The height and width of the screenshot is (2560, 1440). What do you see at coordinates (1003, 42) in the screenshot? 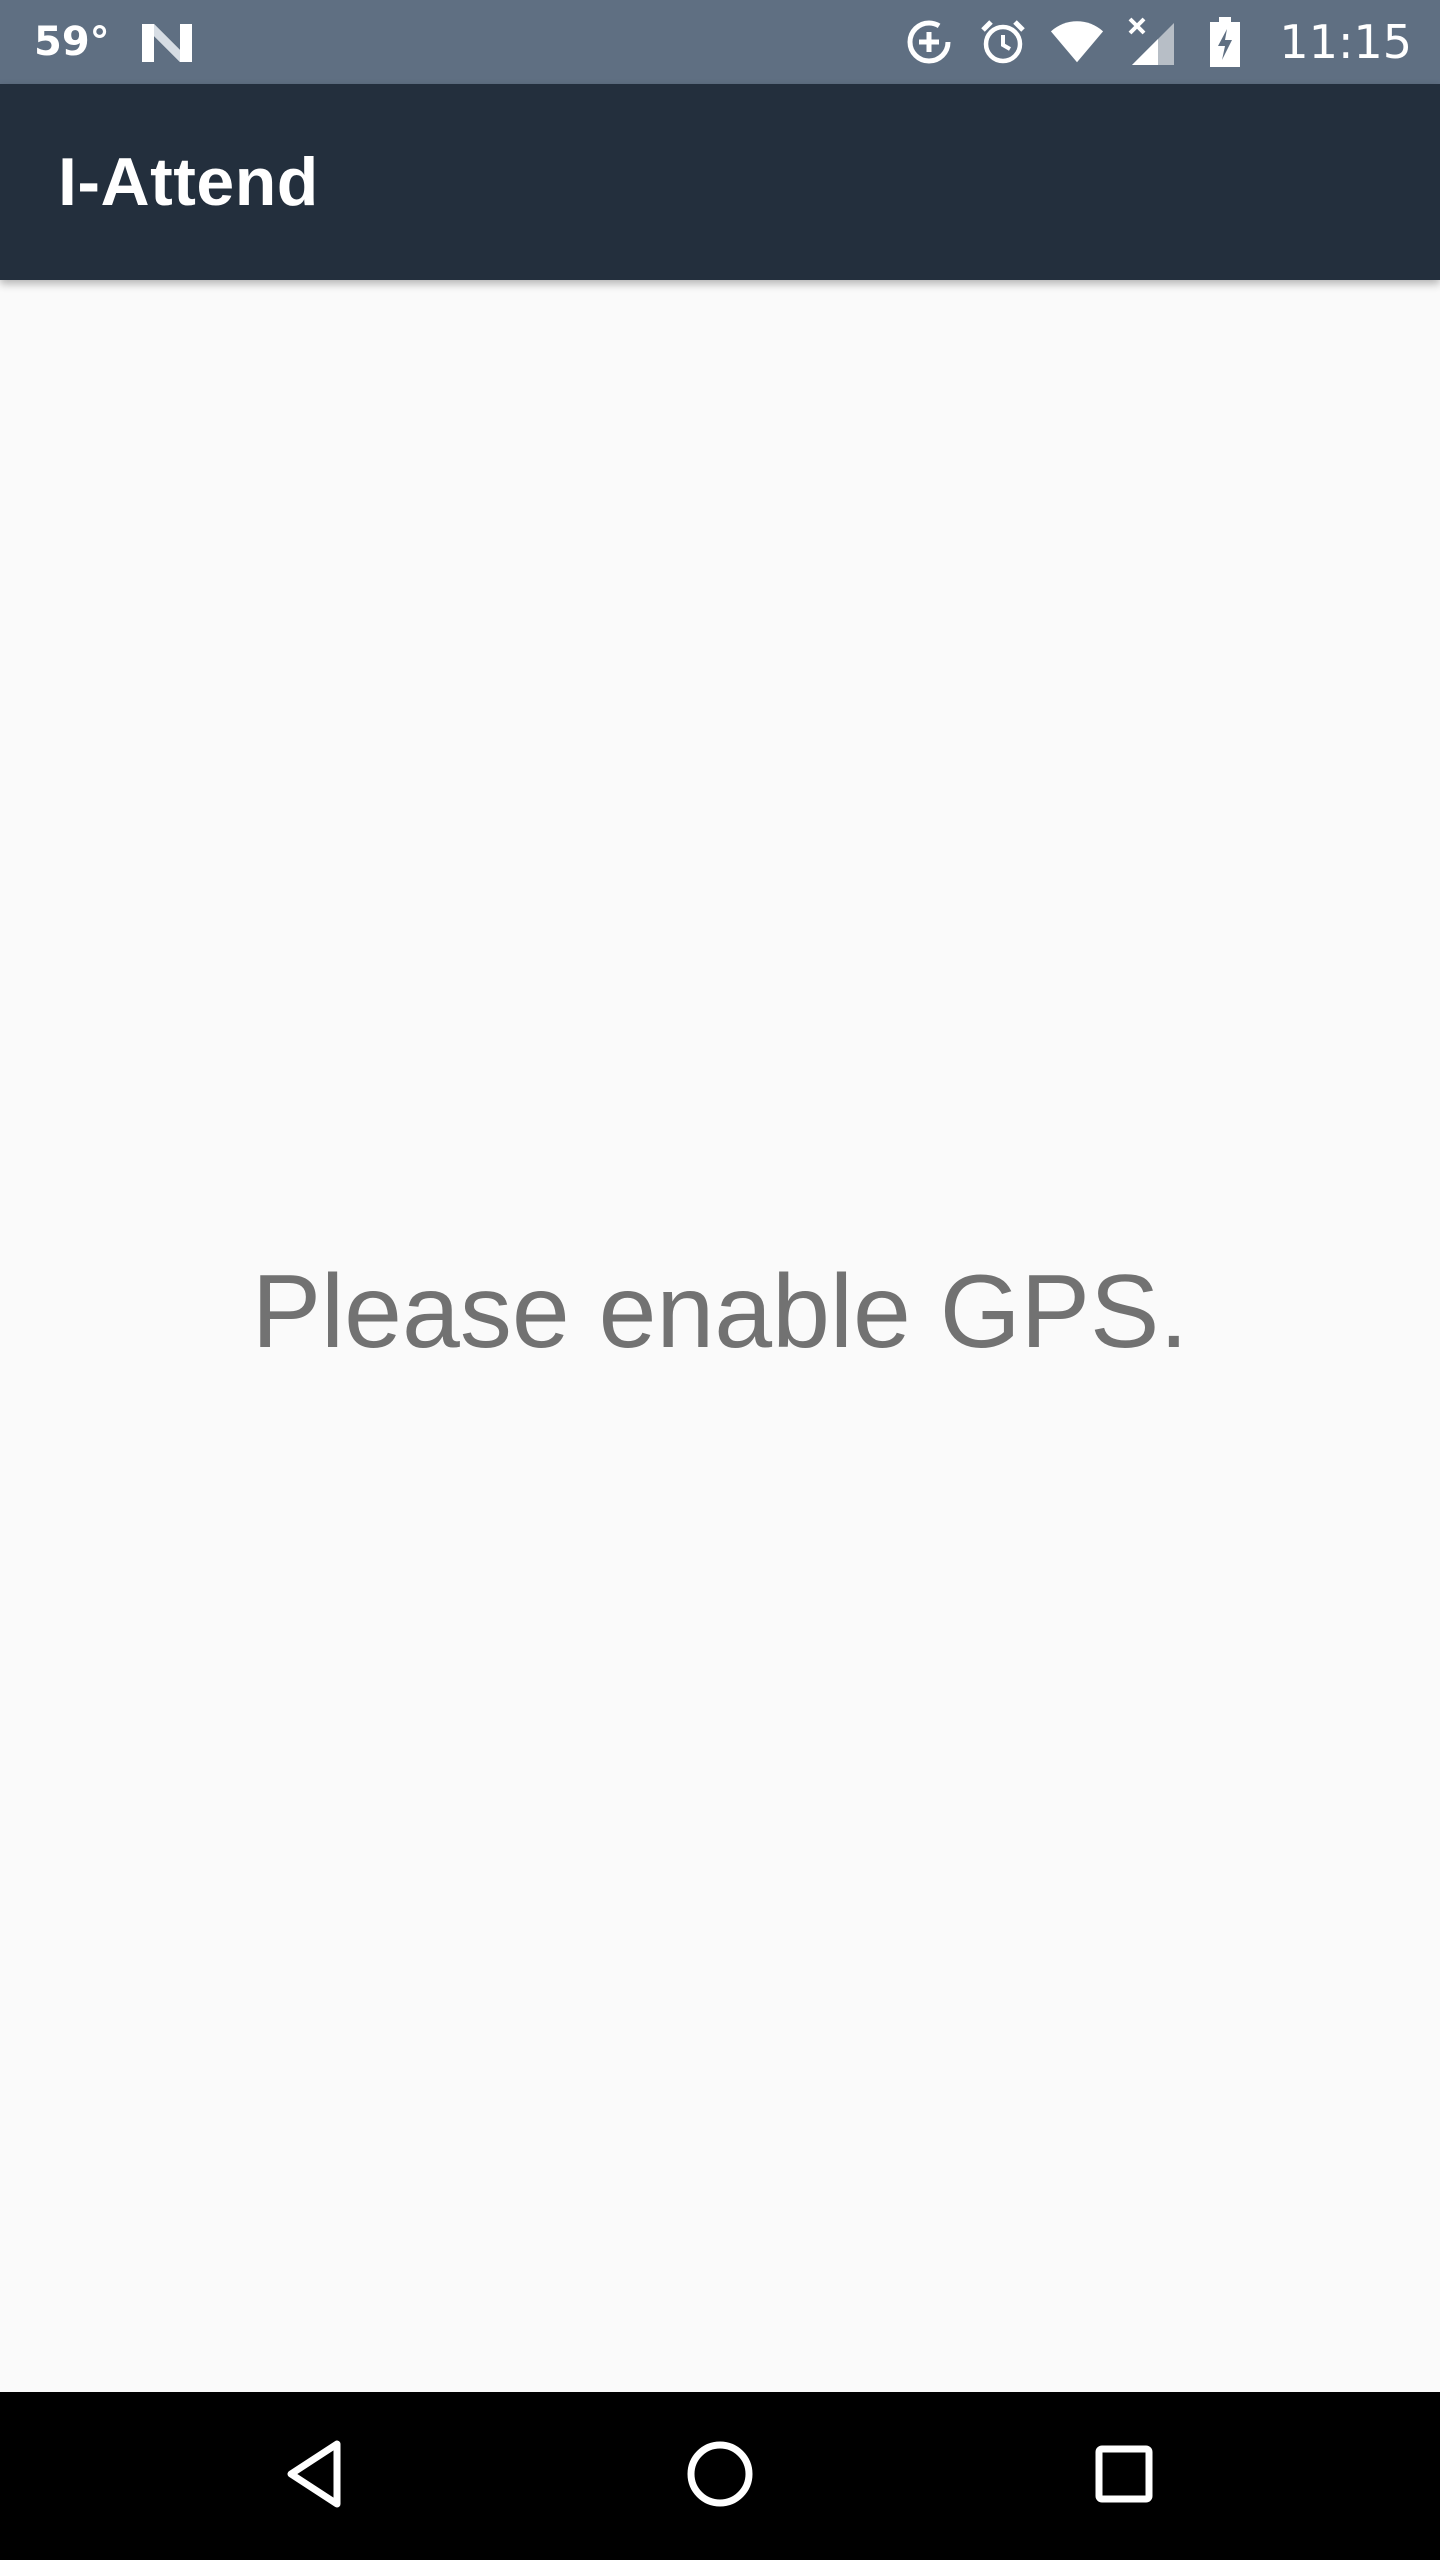
I see `alarm-icon` at bounding box center [1003, 42].